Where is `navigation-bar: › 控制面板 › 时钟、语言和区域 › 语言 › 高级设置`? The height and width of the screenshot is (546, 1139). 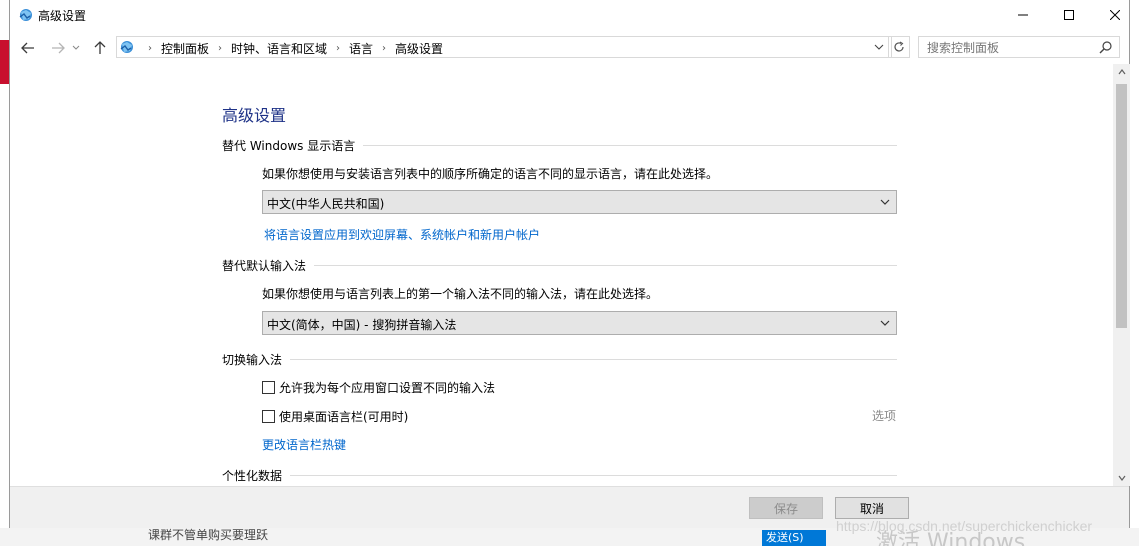
navigation-bar: › 控制面板 › 时钟、语言和区域 › 语言 › 高级设置 is located at coordinates (569, 47).